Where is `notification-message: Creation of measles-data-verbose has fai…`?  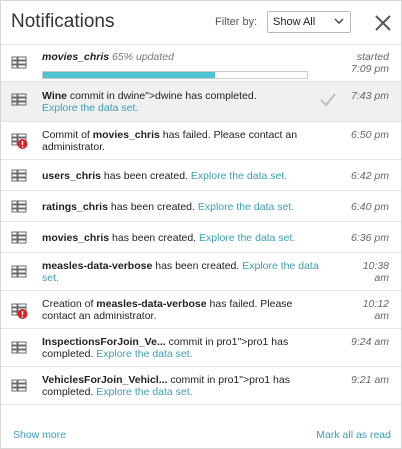 notification-message: Creation of measles-data-verbose has fai… is located at coordinates (182, 310).